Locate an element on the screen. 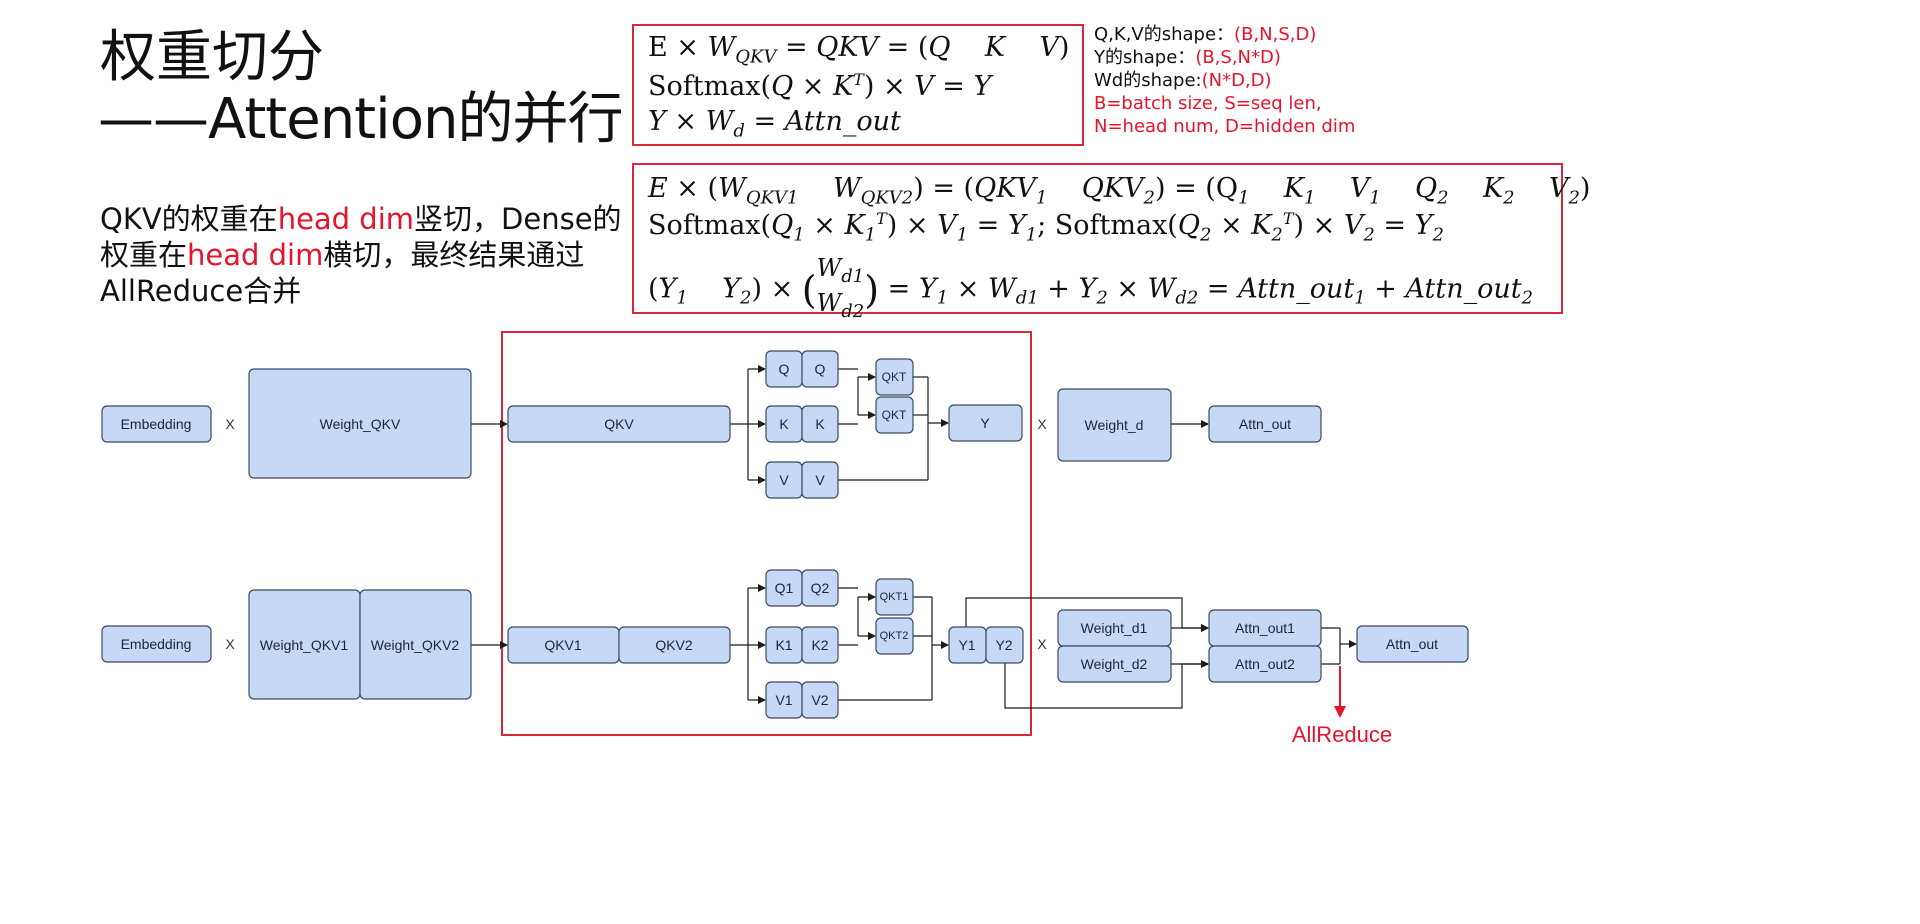  node-qkv: QKV is located at coordinates (619, 424).